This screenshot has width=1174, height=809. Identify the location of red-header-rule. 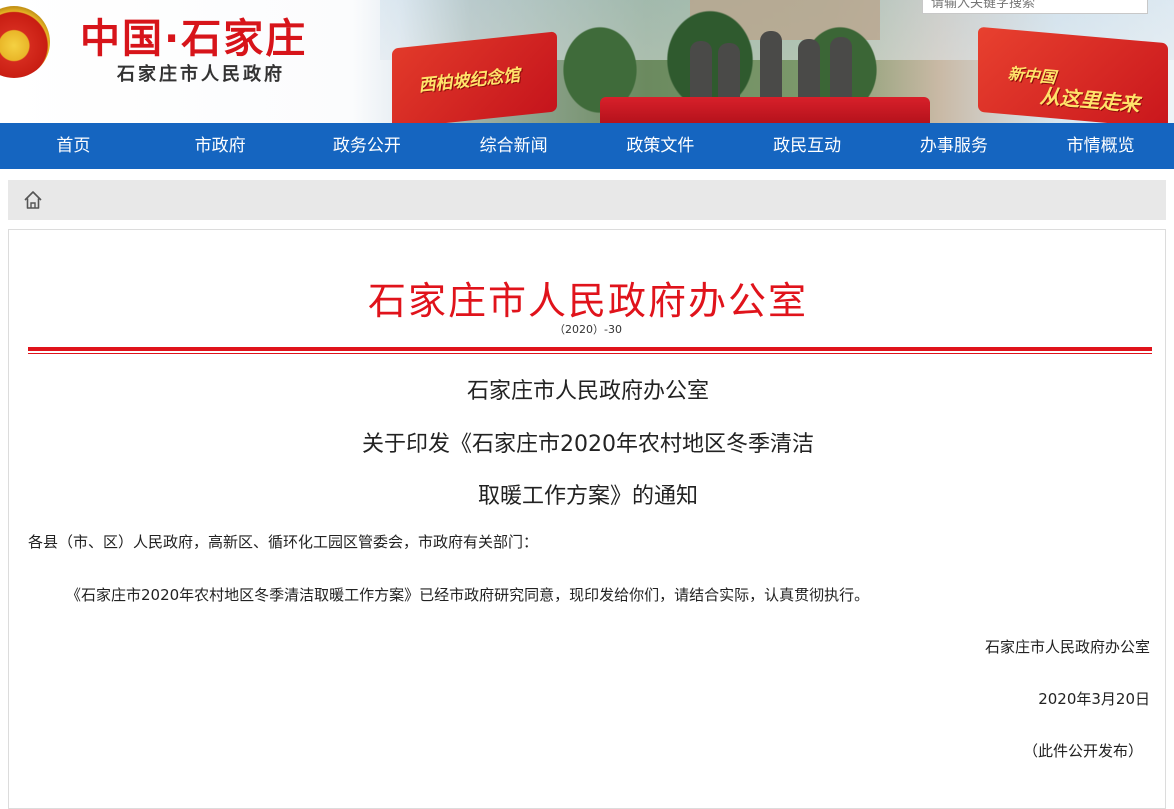
(590, 349).